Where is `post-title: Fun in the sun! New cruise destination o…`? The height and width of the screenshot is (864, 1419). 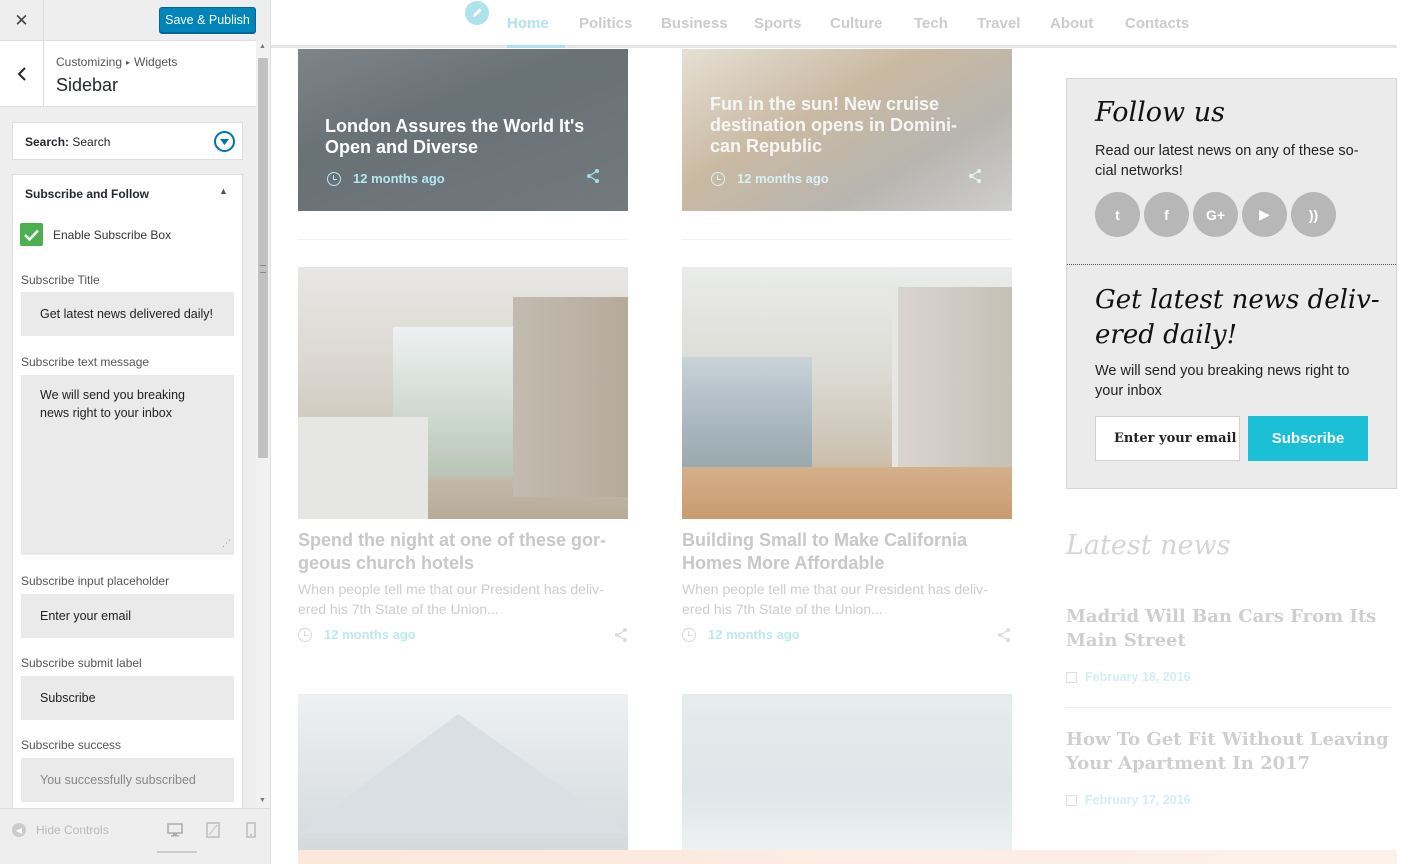 post-title: Fun in the sun! New cruise destination o… is located at coordinates (845, 125).